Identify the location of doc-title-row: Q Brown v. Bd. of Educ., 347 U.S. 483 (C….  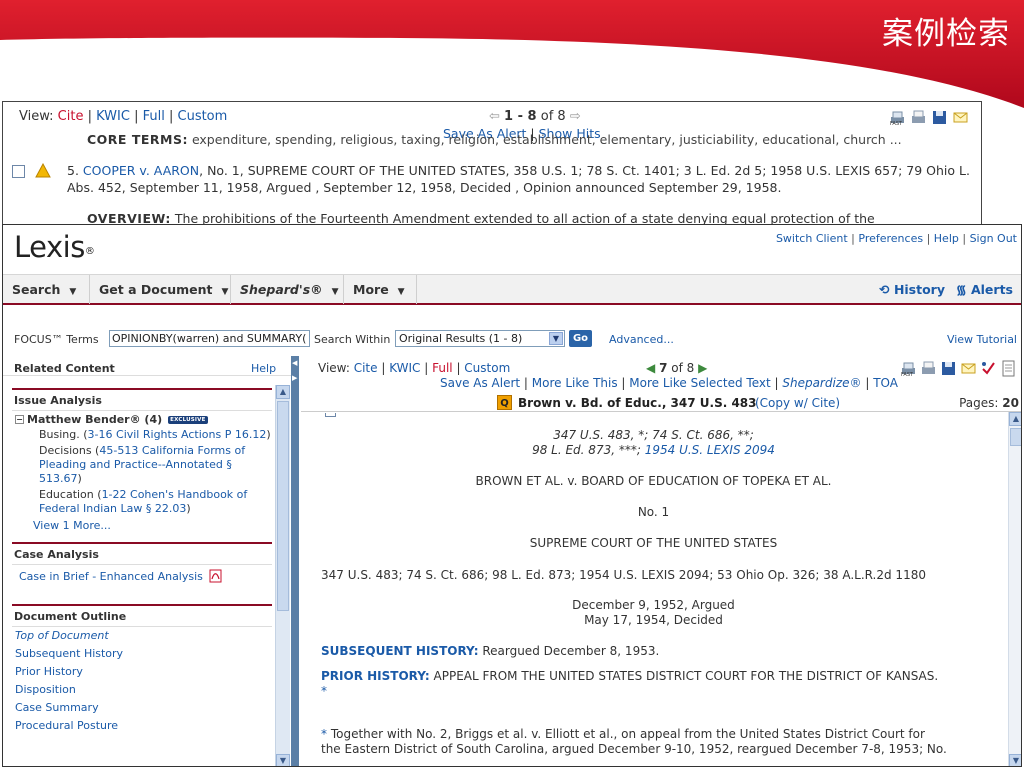
(661, 402).